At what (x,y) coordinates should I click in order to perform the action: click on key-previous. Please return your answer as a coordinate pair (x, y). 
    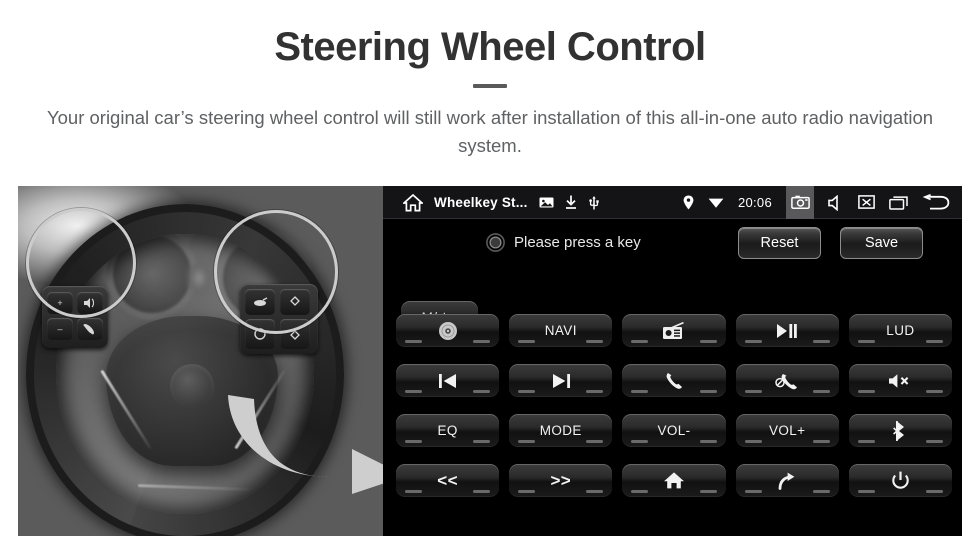
    Looking at the image, I should click on (448, 380).